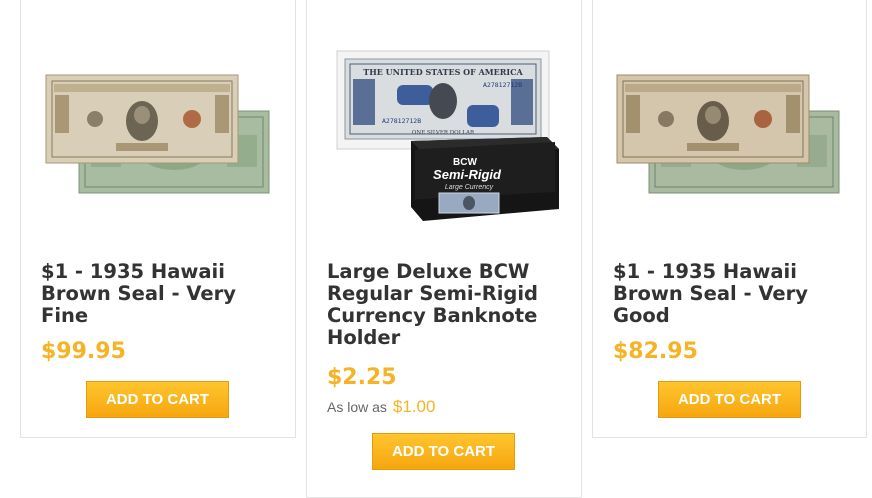 The height and width of the screenshot is (498, 872). What do you see at coordinates (469, 187) in the screenshot?
I see `box-line2-text: Large Currency` at bounding box center [469, 187].